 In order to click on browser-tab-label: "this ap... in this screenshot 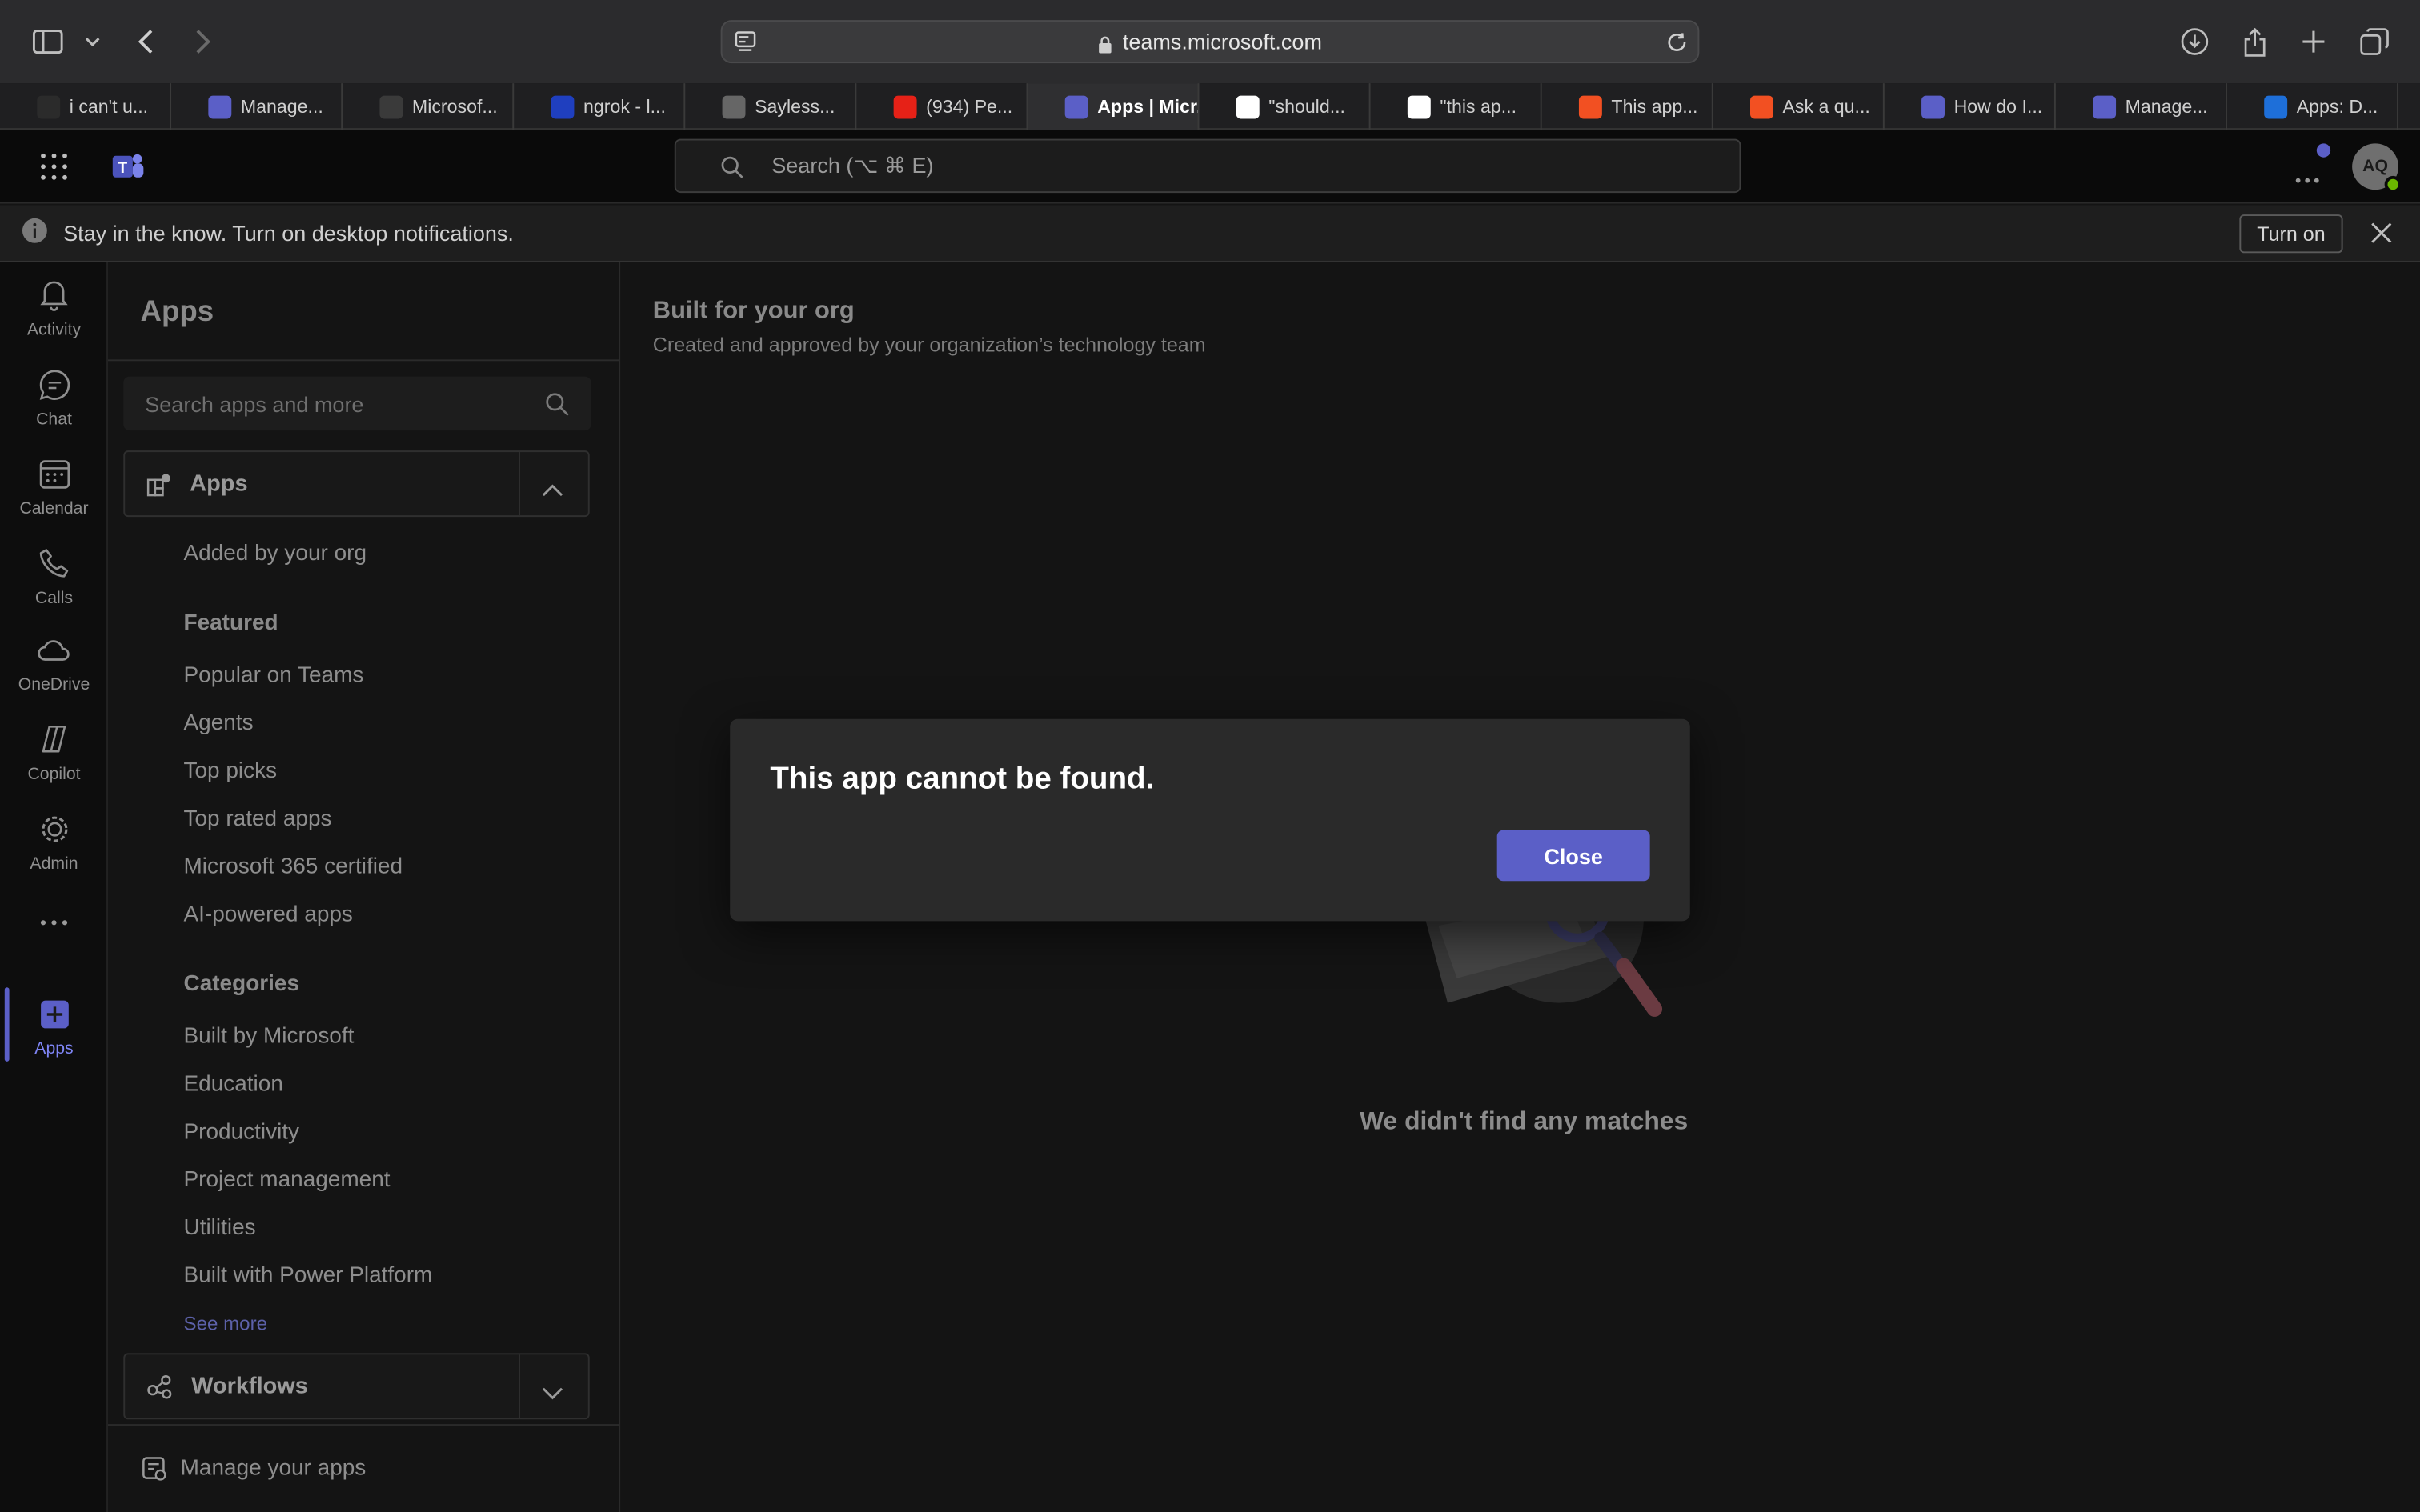, I will do `click(1478, 106)`.